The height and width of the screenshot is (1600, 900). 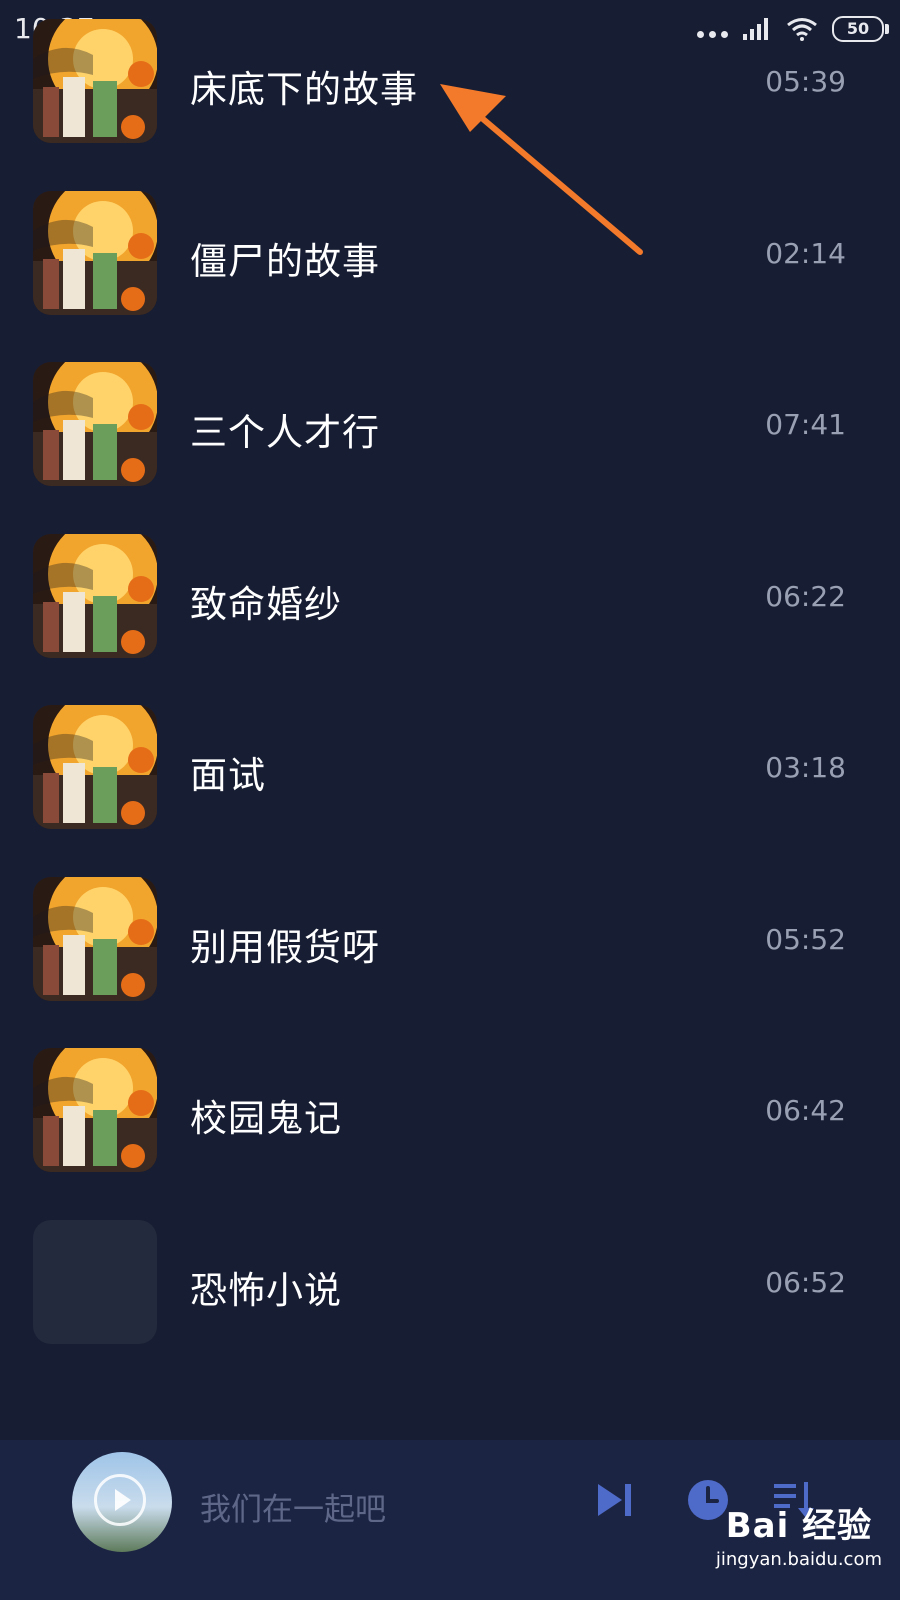 What do you see at coordinates (450, 601) in the screenshot?
I see `track-row: 致命婚纱 06:22` at bounding box center [450, 601].